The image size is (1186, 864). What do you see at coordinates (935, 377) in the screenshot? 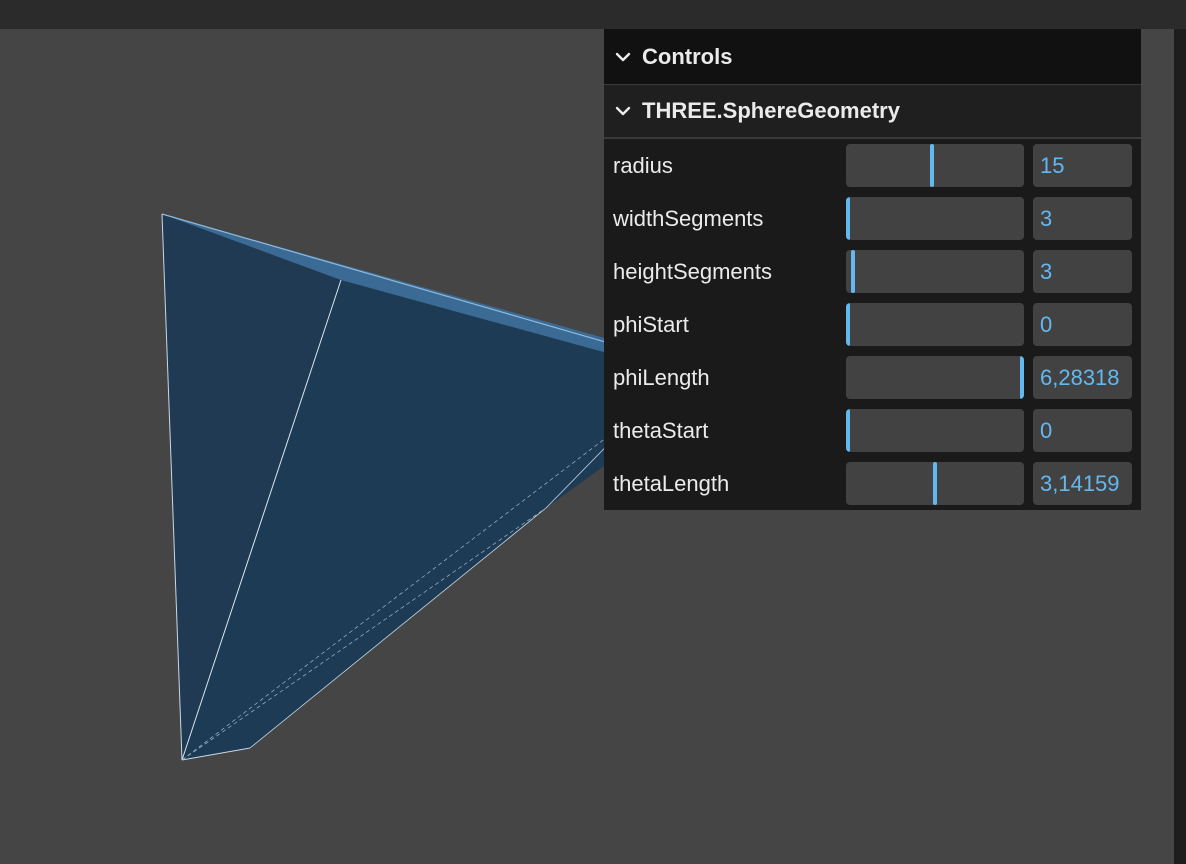
I see `param-slider-phiLength` at bounding box center [935, 377].